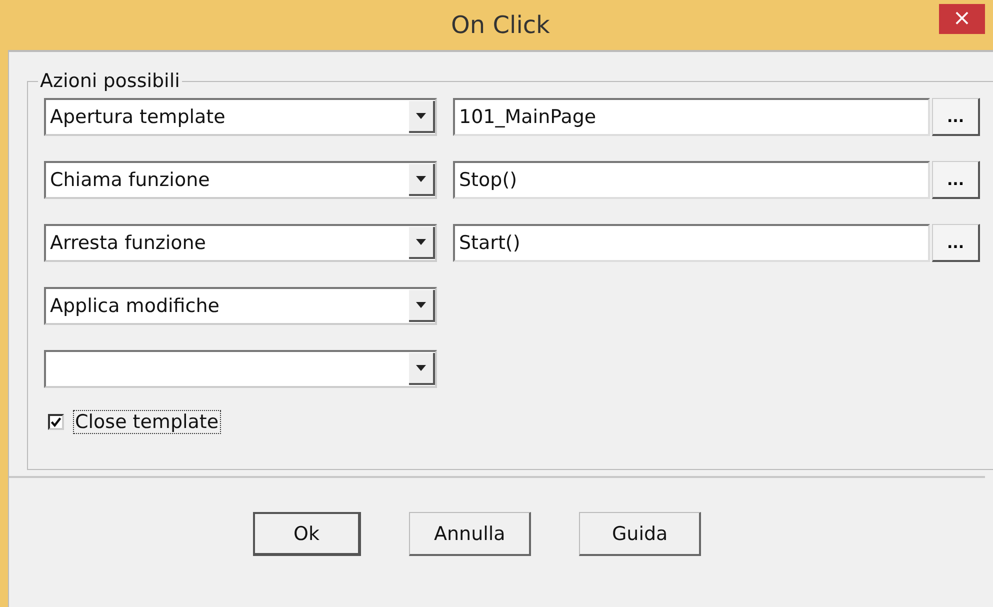 This screenshot has width=993, height=607. I want to click on value-field: Start(), so click(691, 243).